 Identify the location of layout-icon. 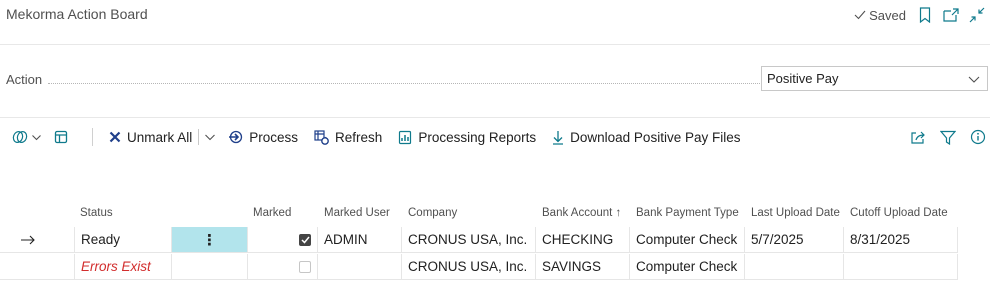
(61, 137).